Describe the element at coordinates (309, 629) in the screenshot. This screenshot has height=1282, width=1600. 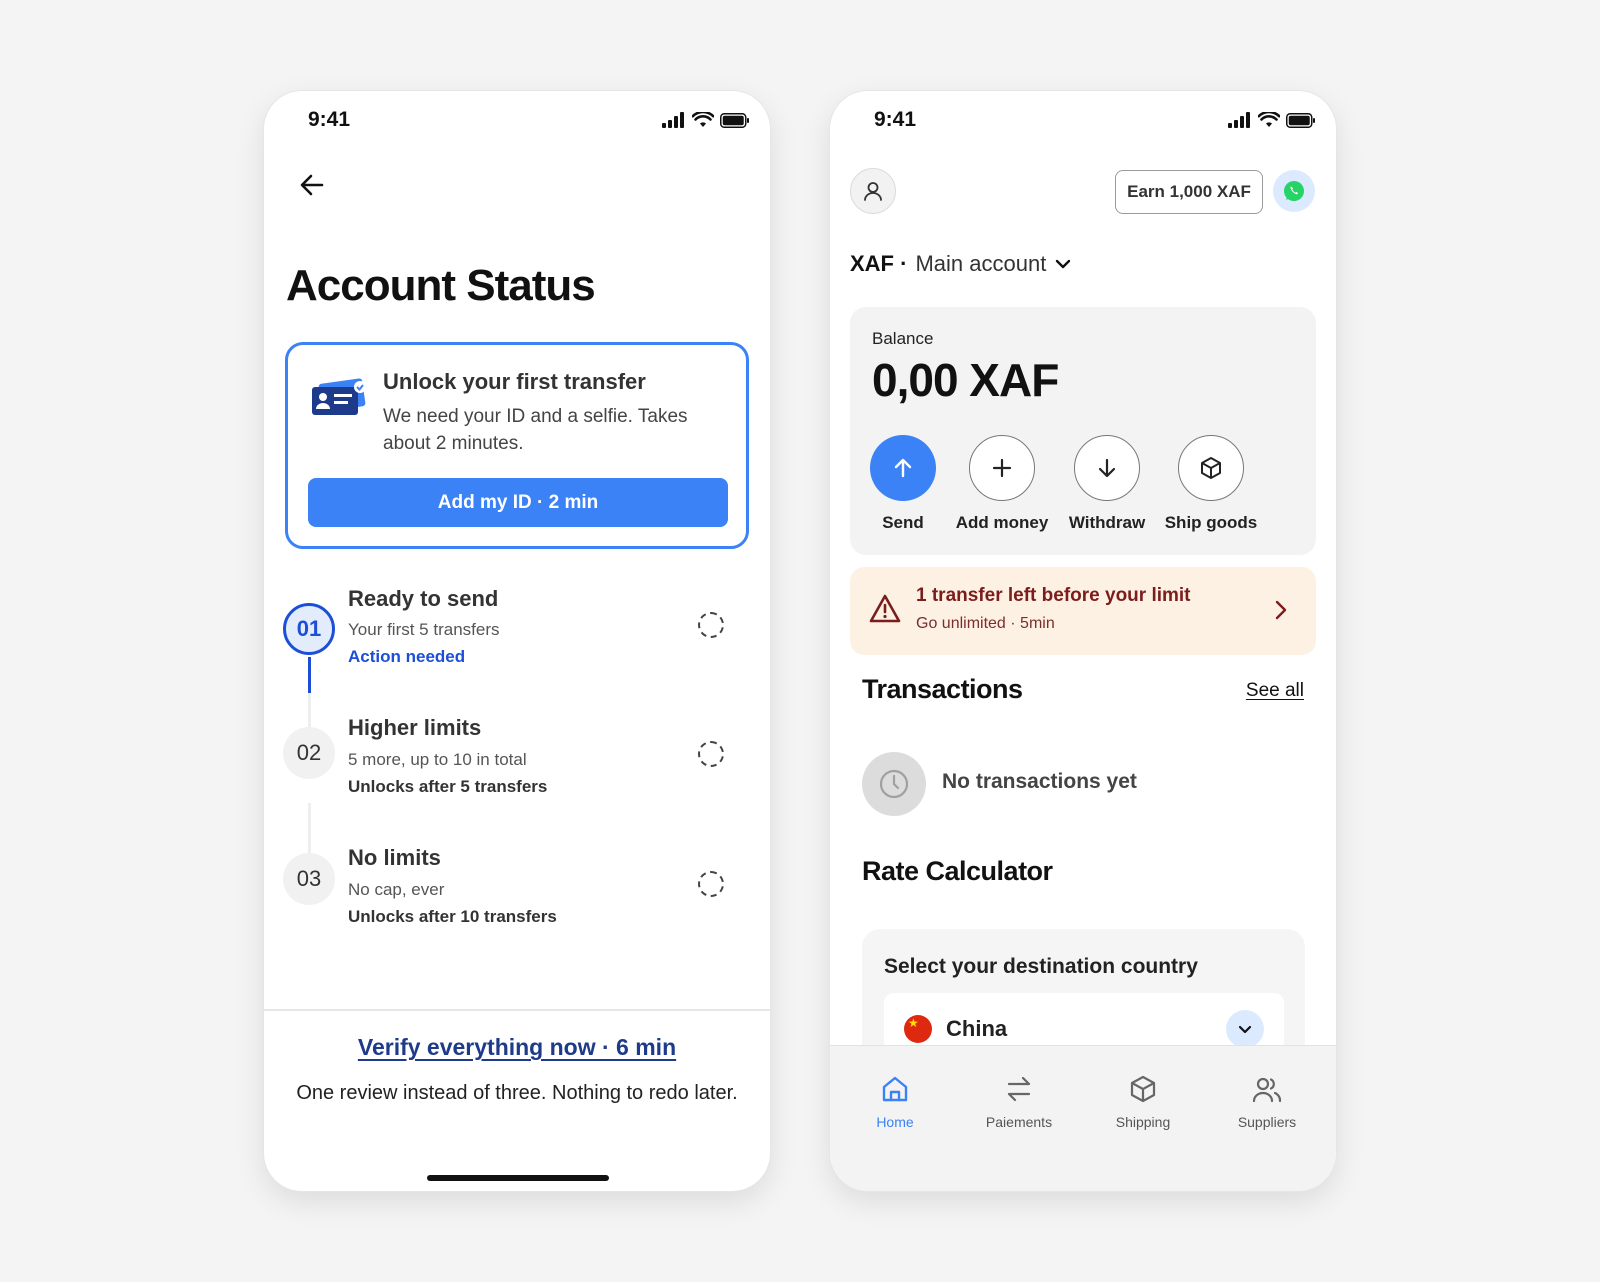
I see `step-number-1: 01` at that location.